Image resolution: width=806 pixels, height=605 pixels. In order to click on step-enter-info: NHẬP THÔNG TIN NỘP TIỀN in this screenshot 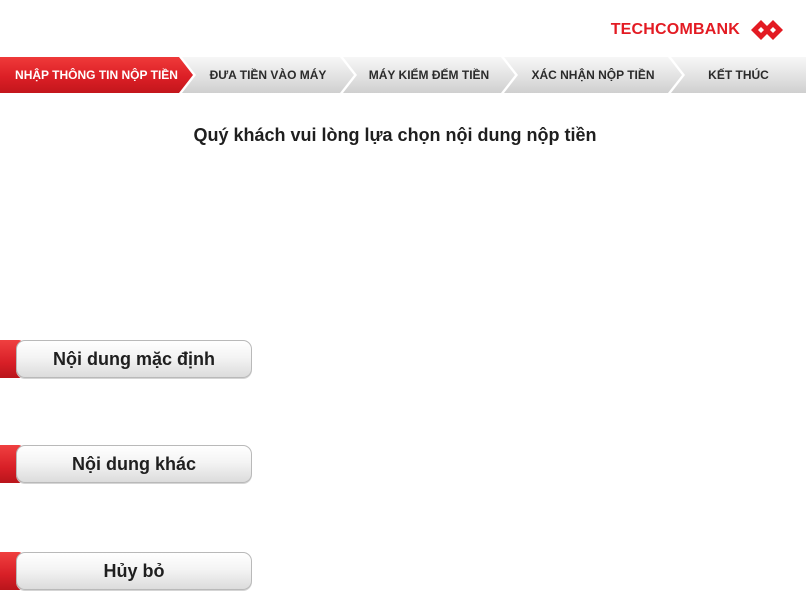, I will do `click(96, 75)`.